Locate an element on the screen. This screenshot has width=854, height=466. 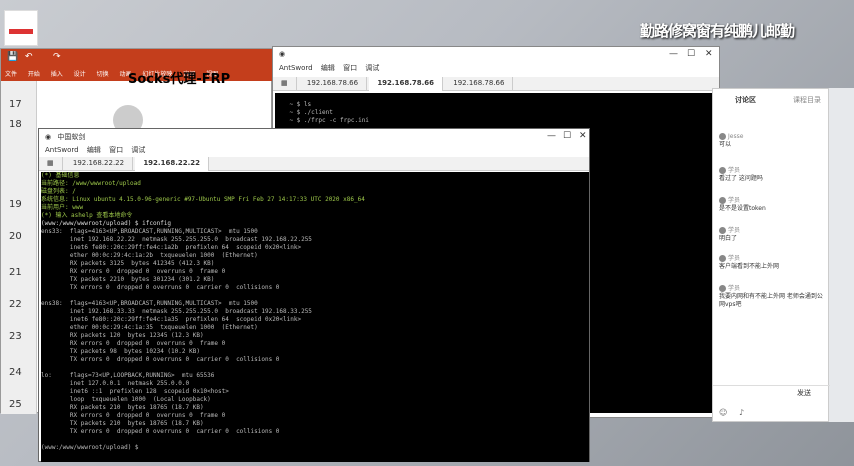
watermark-text: 勤路修窝窗有纯鹏儿邮勤 is located at coordinates (717, 31).